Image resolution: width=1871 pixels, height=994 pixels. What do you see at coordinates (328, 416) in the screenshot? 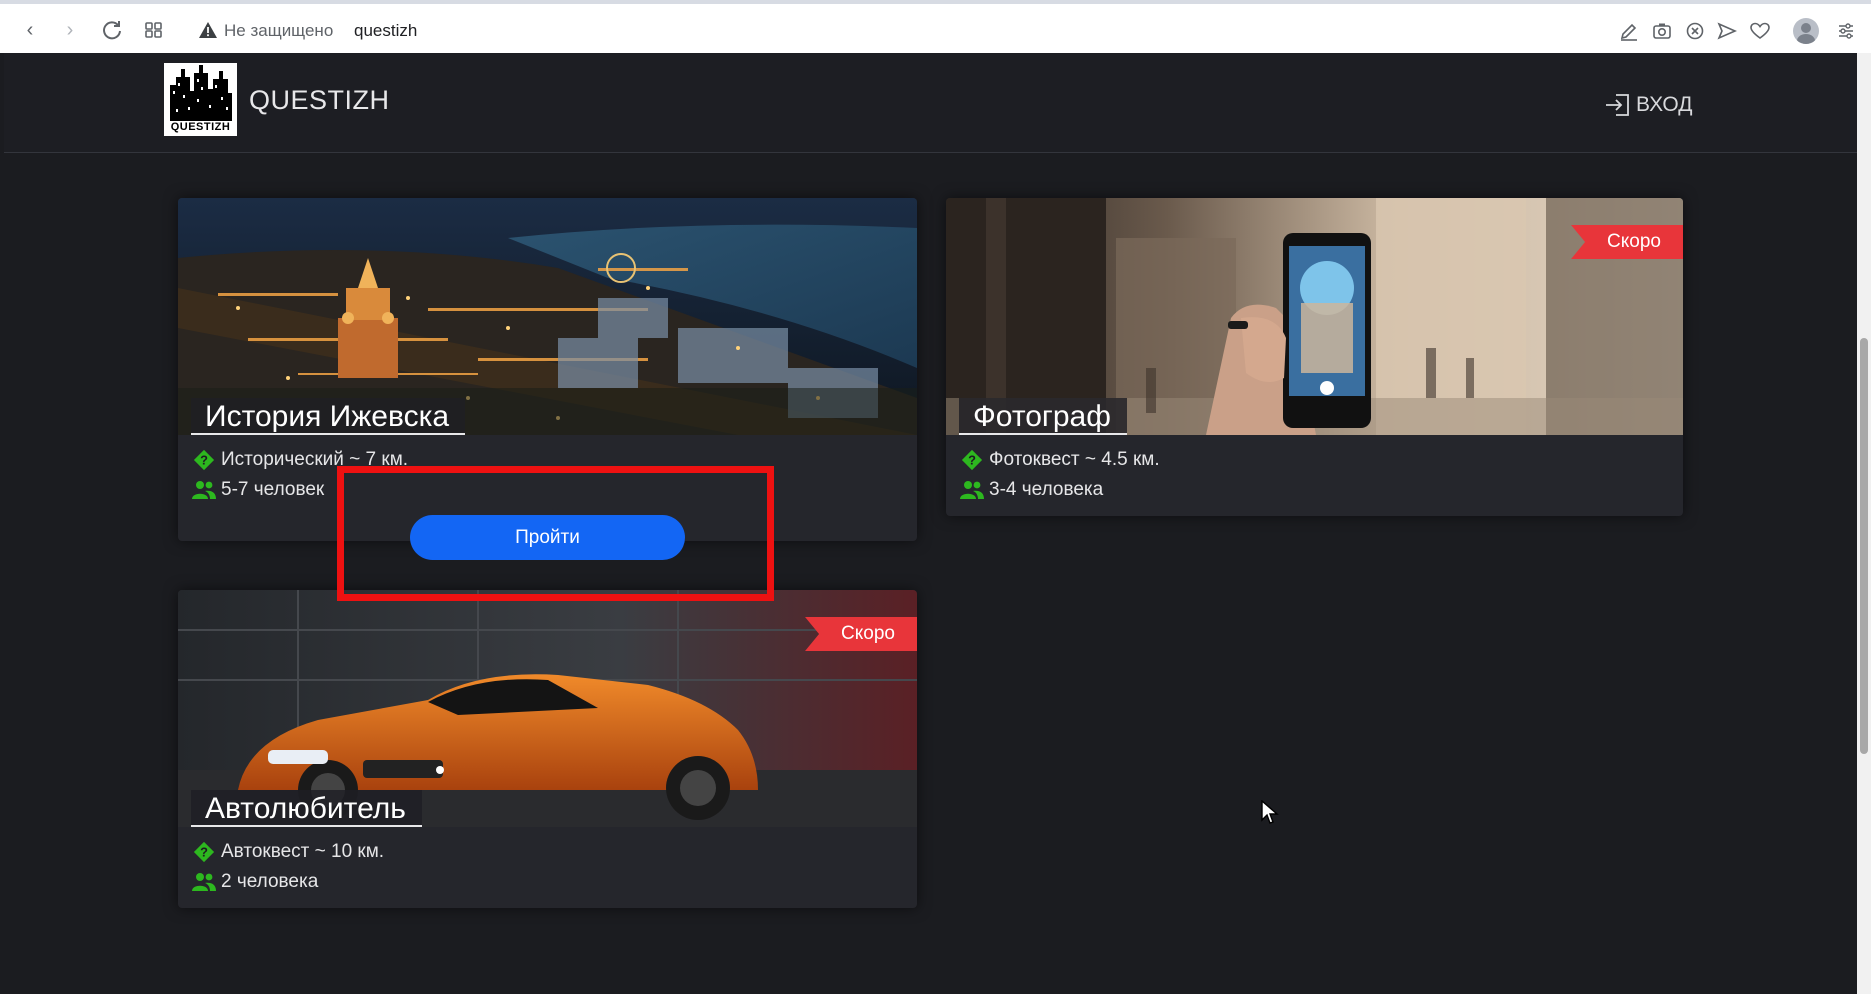
I see `card-title: История Ижевска` at bounding box center [328, 416].